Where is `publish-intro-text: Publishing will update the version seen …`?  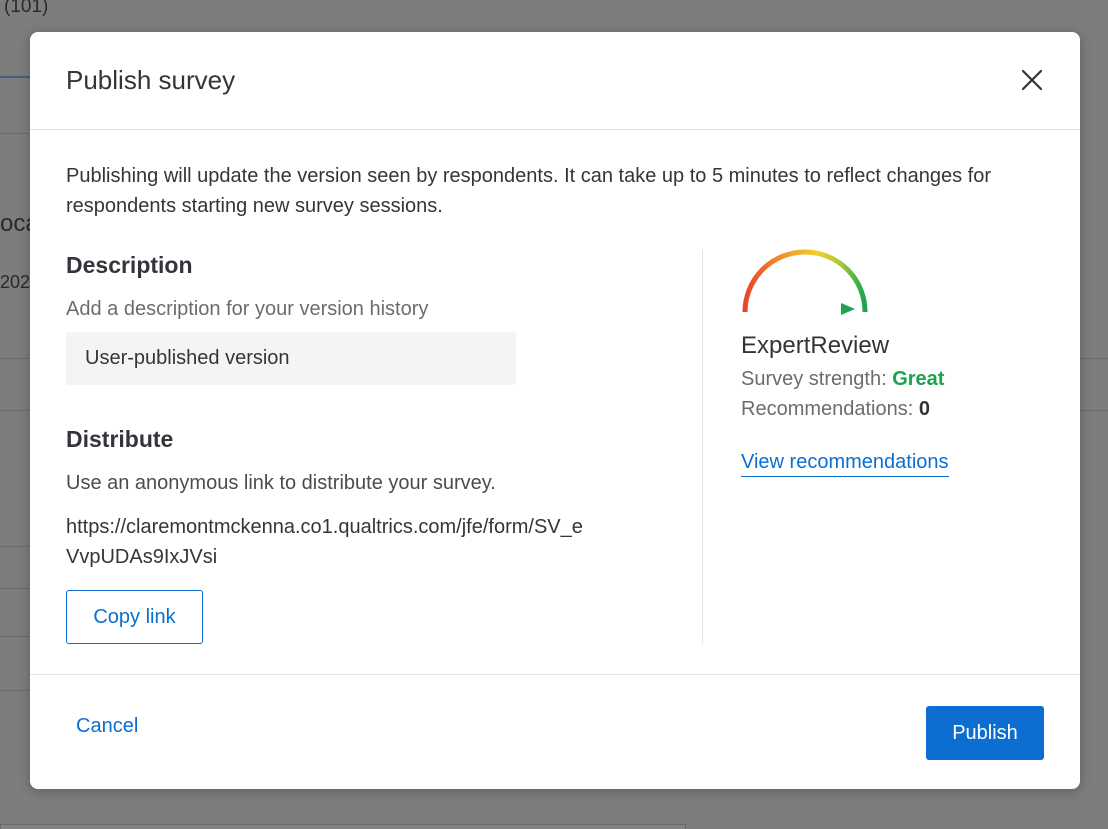 publish-intro-text: Publishing will update the version seen … is located at coordinates (528, 191).